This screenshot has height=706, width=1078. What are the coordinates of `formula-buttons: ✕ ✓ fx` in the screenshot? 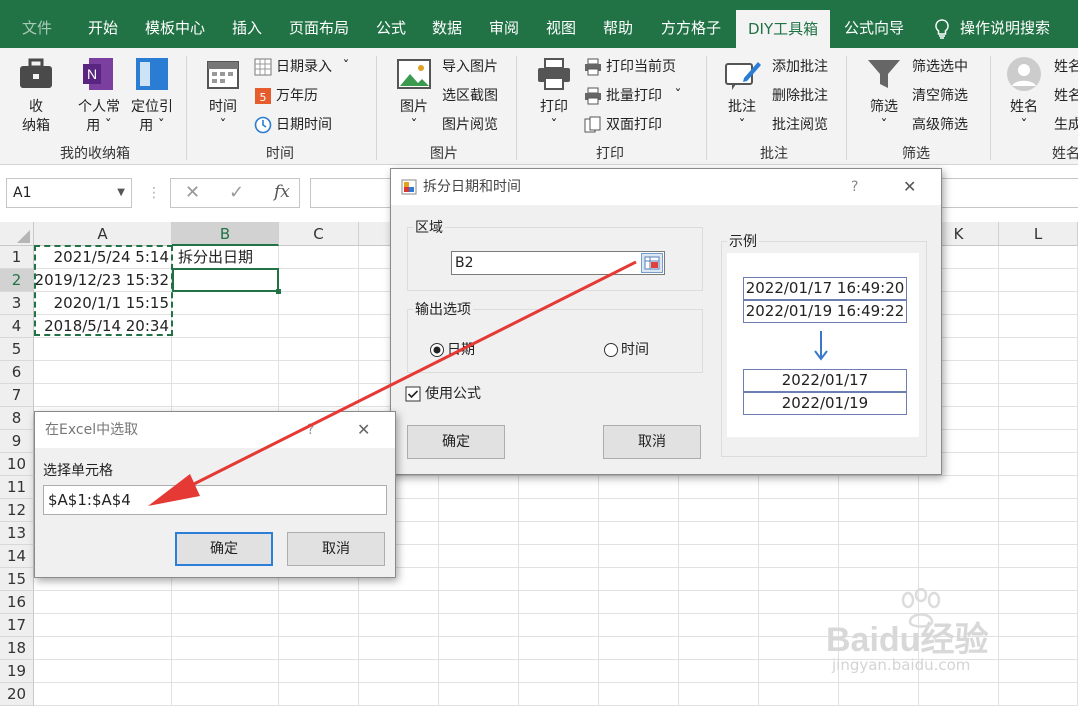 It's located at (235, 193).